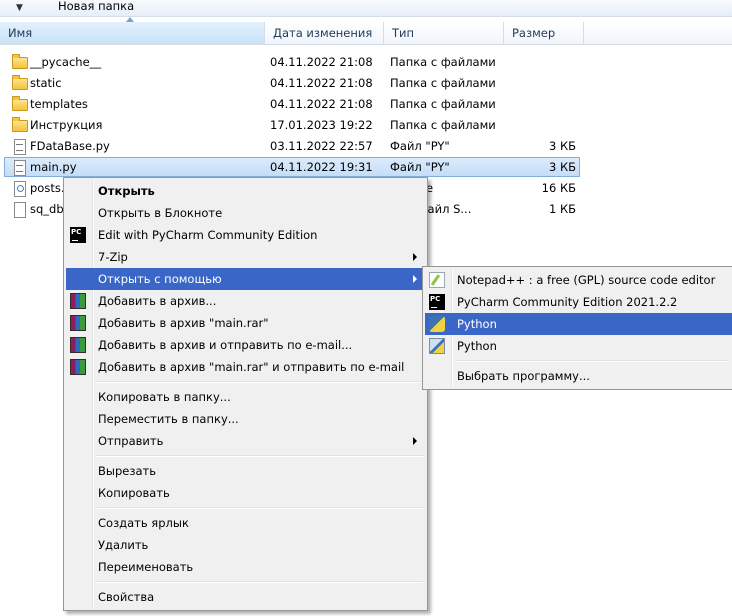  What do you see at coordinates (321, 125) in the screenshot?
I see `file-date: 17.01.2023 19:22` at bounding box center [321, 125].